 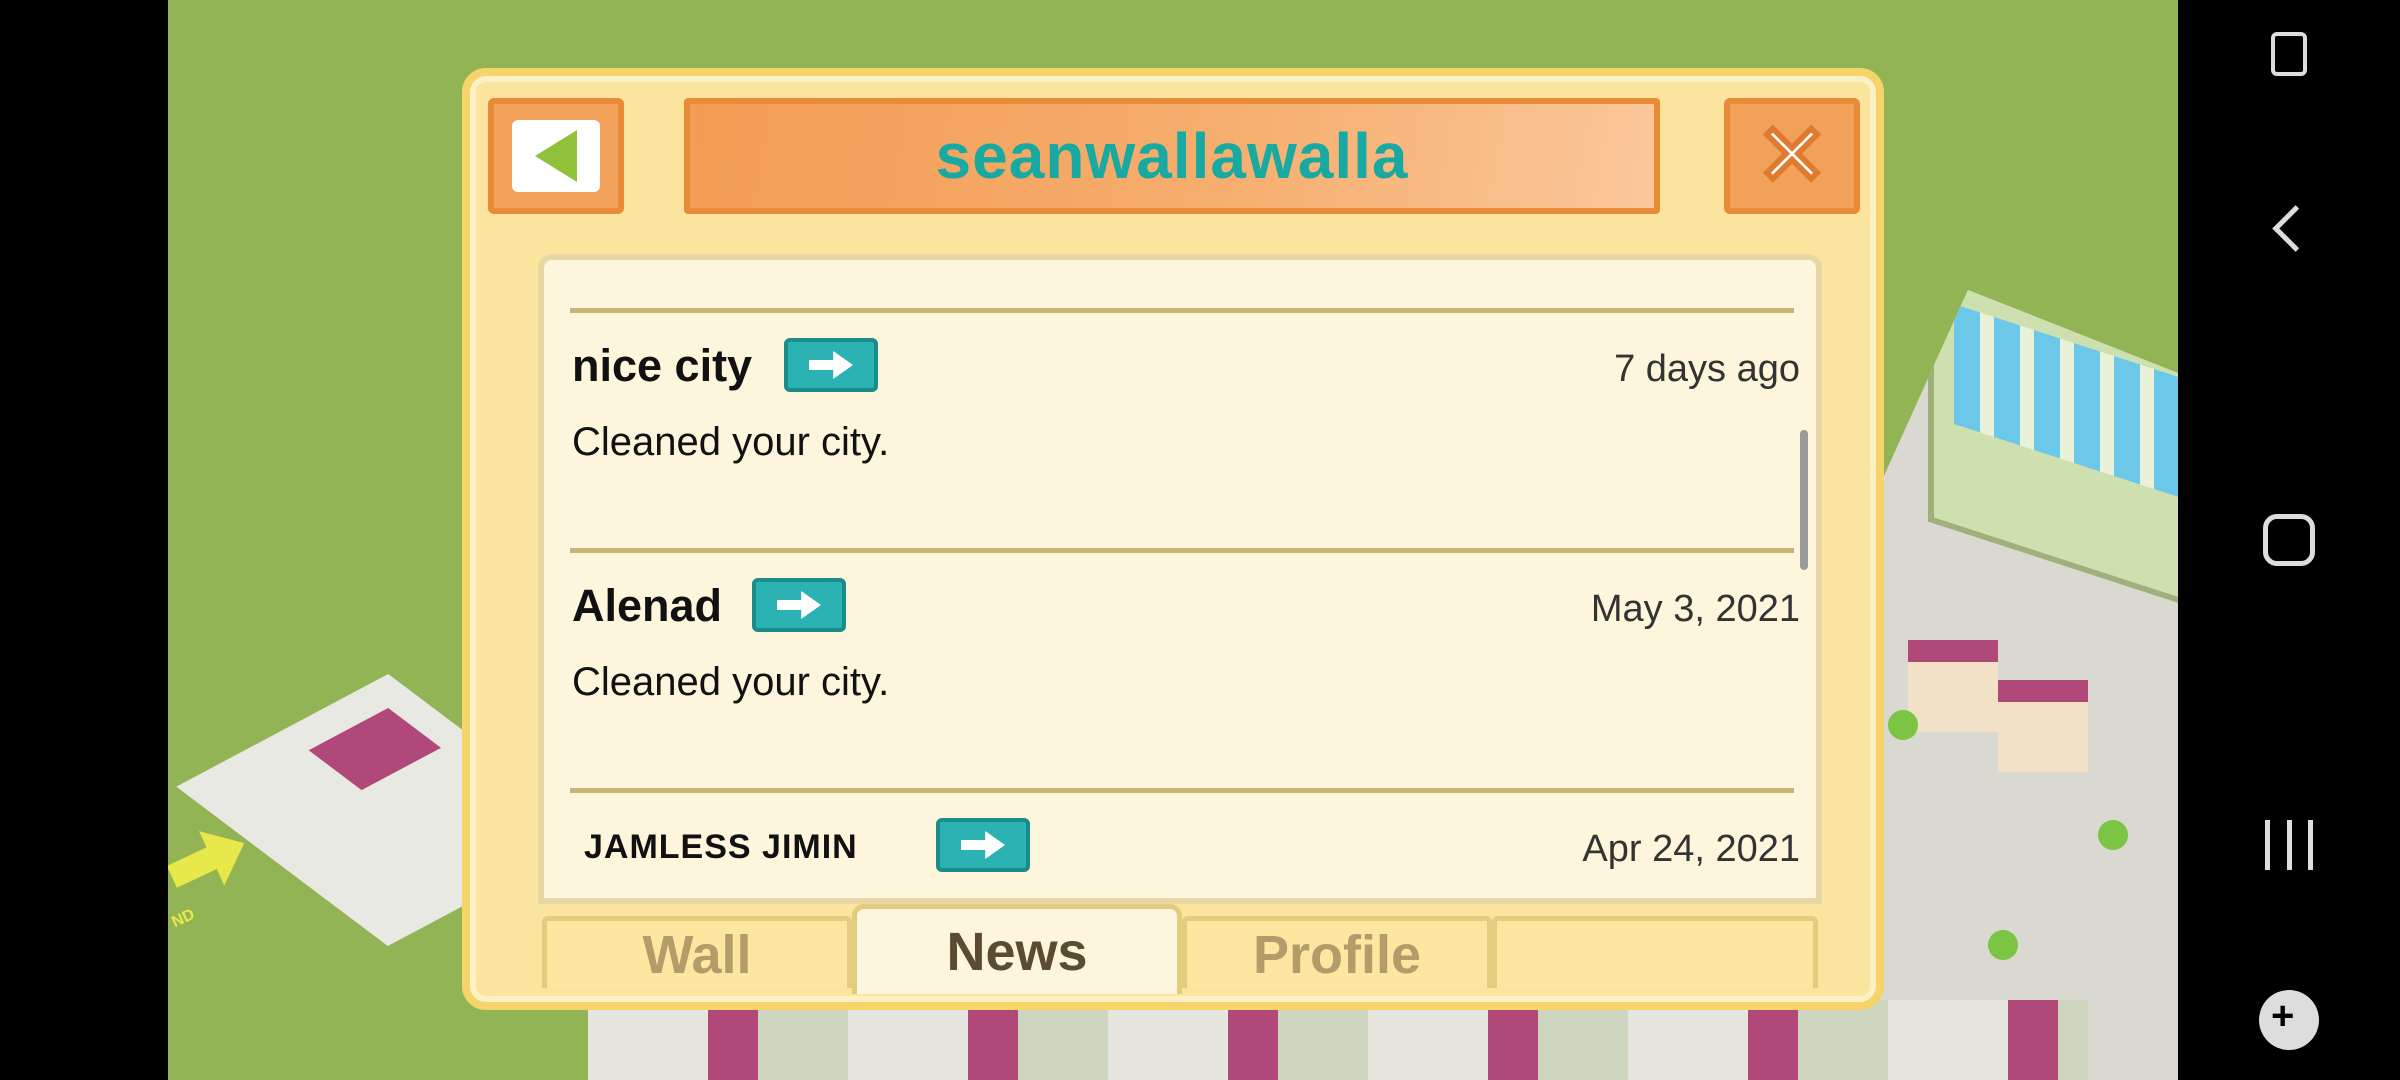 I want to click on tab-bar: Wall Profile News, so click(x=1180, y=945).